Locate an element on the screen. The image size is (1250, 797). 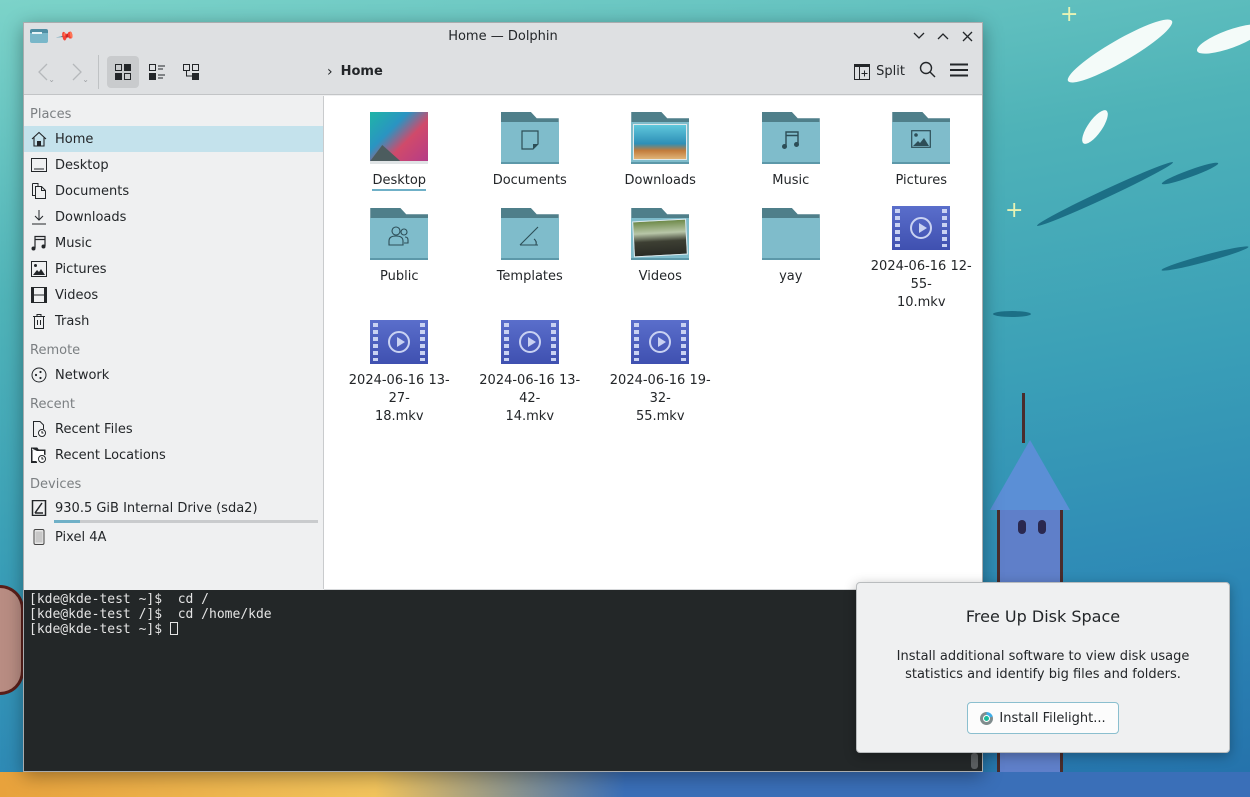
file-name-text: Public is located at coordinates (399, 276).